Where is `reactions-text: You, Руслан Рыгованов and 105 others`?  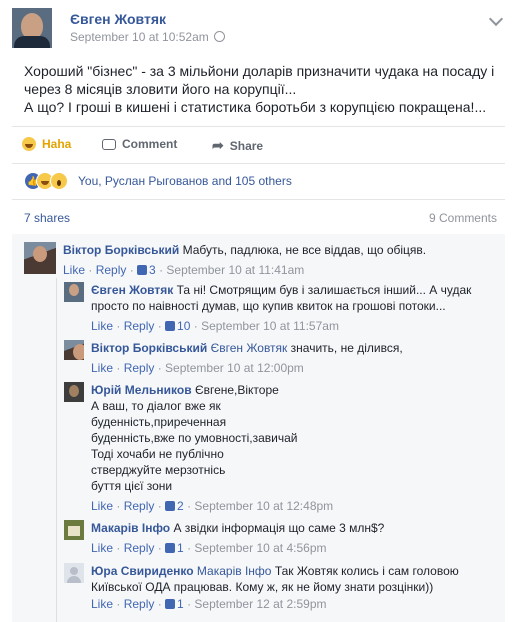
reactions-text: You, Руслан Рыгованов and 105 others is located at coordinates (185, 181).